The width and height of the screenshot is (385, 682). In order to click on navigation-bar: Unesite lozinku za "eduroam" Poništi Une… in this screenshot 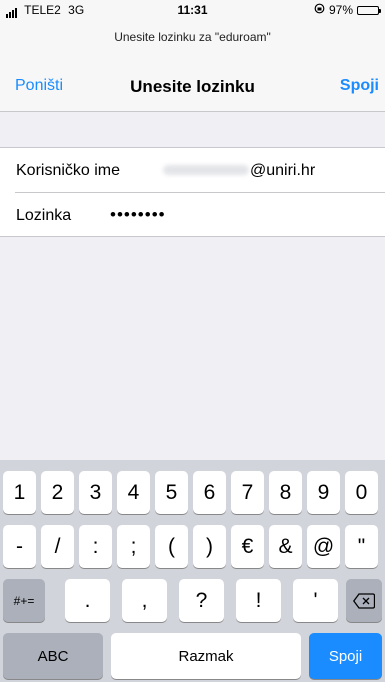, I will do `click(192, 67)`.